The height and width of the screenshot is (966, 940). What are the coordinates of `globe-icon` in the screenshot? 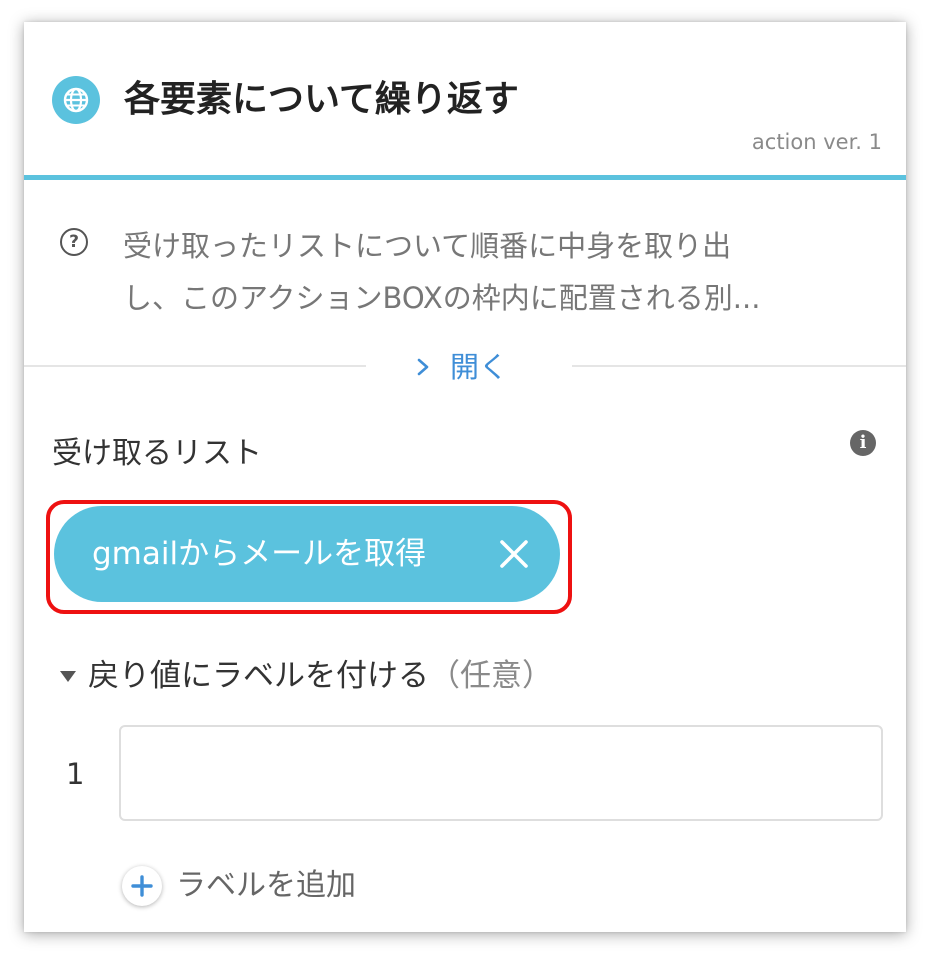 It's located at (76, 100).